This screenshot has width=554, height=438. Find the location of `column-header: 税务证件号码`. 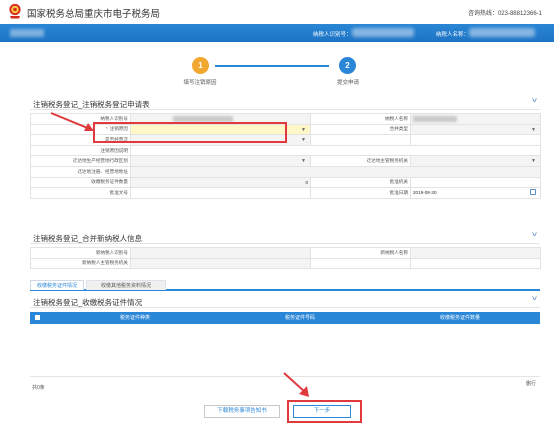

column-header: 税务证件号码 is located at coordinates (300, 318).